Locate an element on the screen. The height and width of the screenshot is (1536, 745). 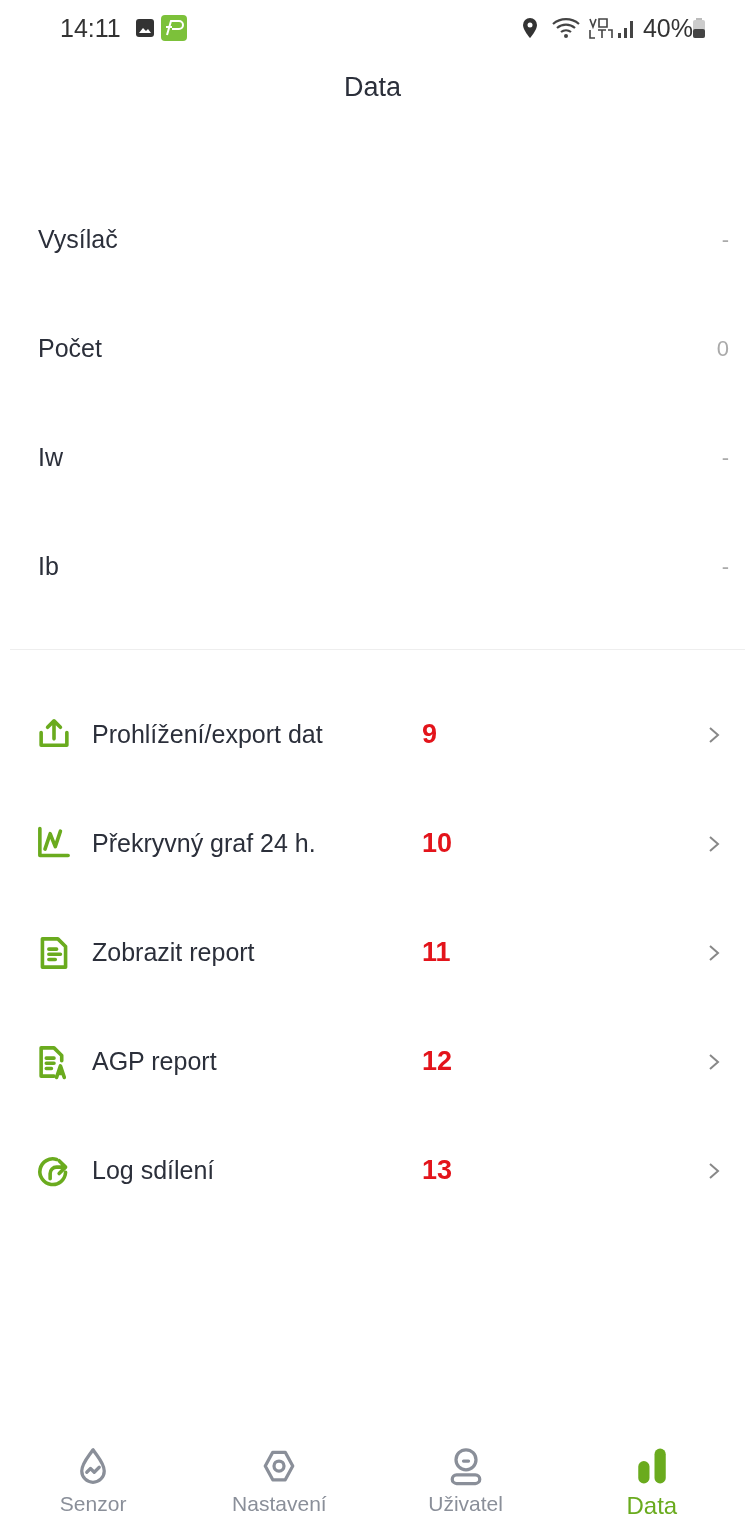
lte-icon is located at coordinates (599, 28).